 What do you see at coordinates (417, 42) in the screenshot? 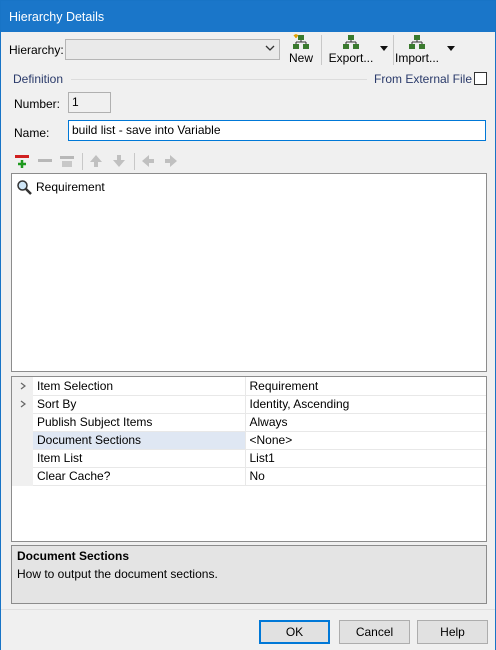
I see `import-icon` at bounding box center [417, 42].